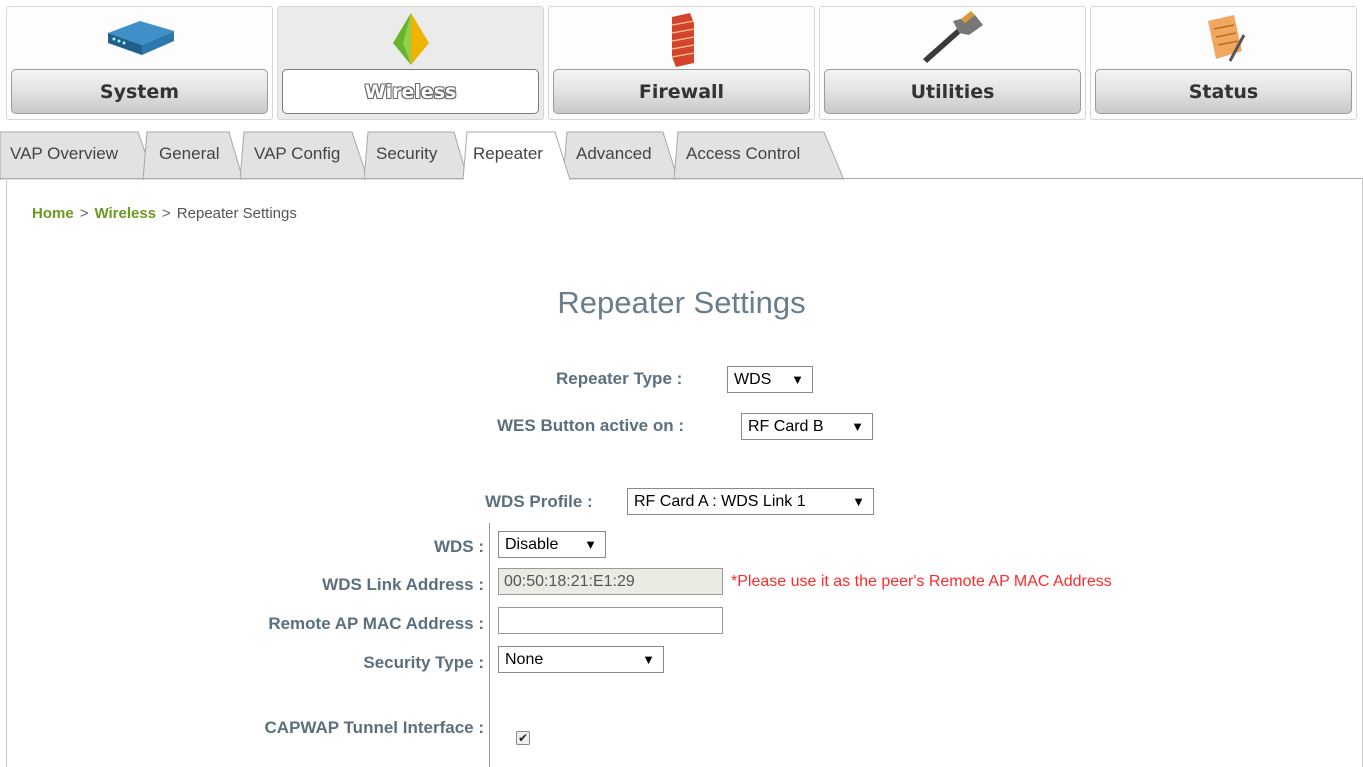 The width and height of the screenshot is (1363, 767). Describe the element at coordinates (374, 727) in the screenshot. I see `capwap-tunnel-label: CAPWAP Tunnel Interface :` at that location.